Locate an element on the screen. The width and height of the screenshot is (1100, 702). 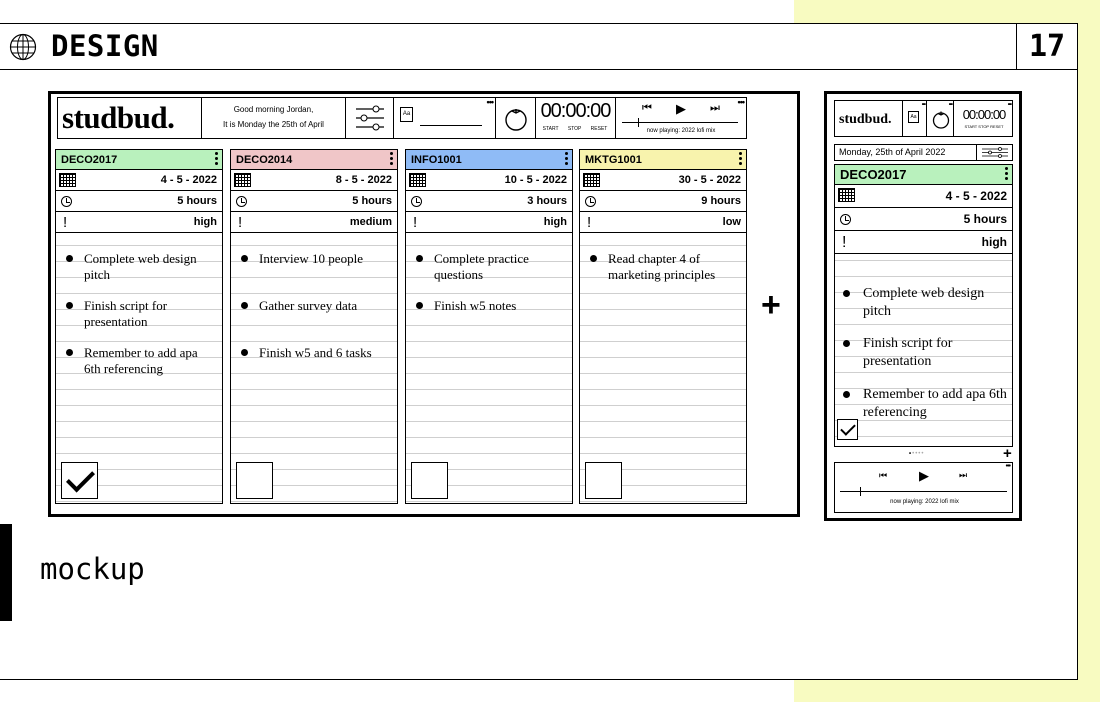
due-date: 4 - 5 - 2022 is located at coordinates (188, 180).